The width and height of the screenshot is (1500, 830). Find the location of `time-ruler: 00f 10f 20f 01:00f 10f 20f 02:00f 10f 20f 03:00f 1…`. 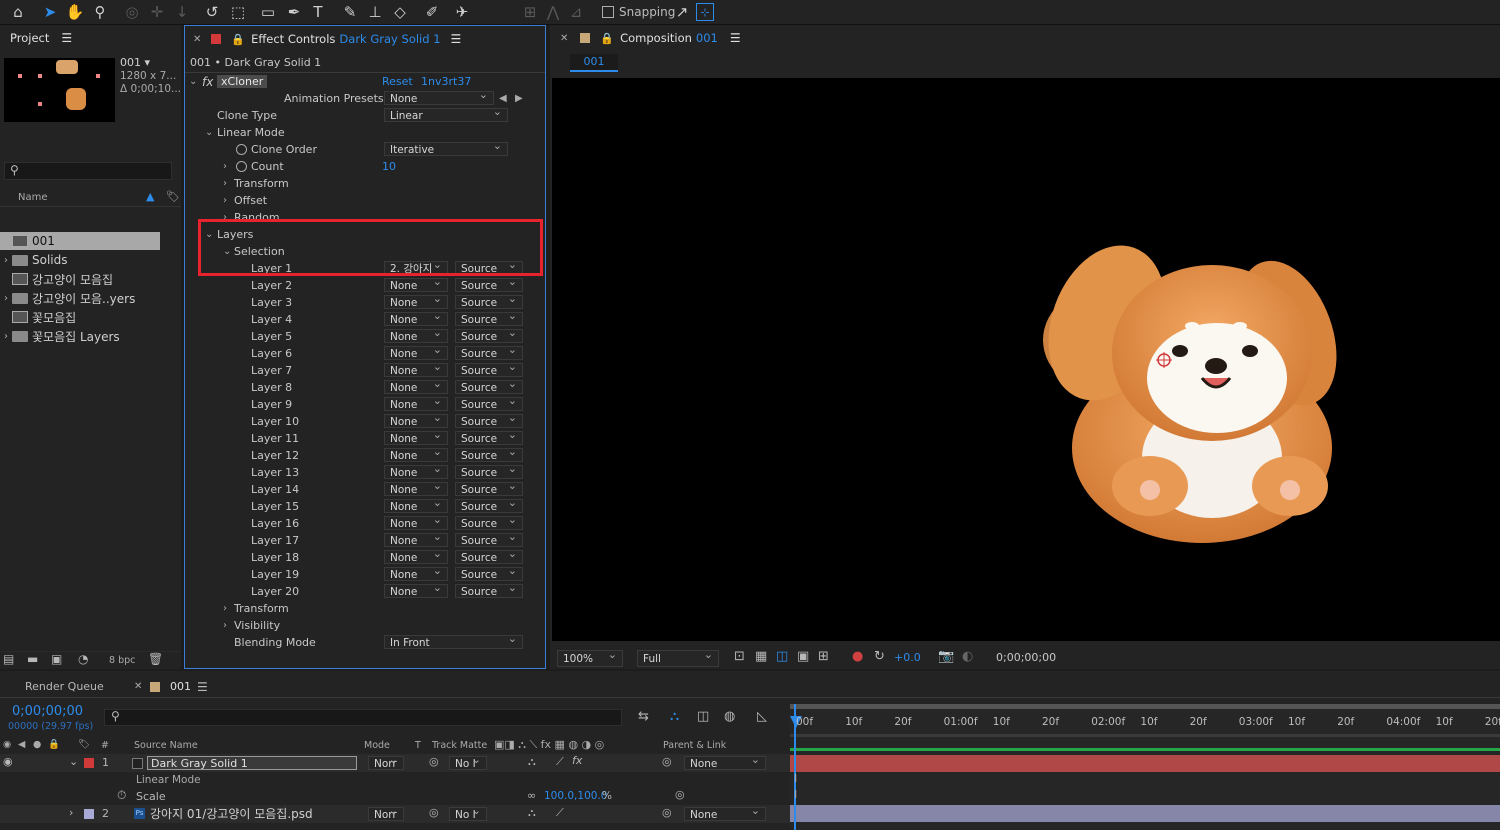

time-ruler: 00f 10f 20f 01:00f 10f 20f 02:00f 10f 20f 03:00f 1… is located at coordinates (1145, 719).